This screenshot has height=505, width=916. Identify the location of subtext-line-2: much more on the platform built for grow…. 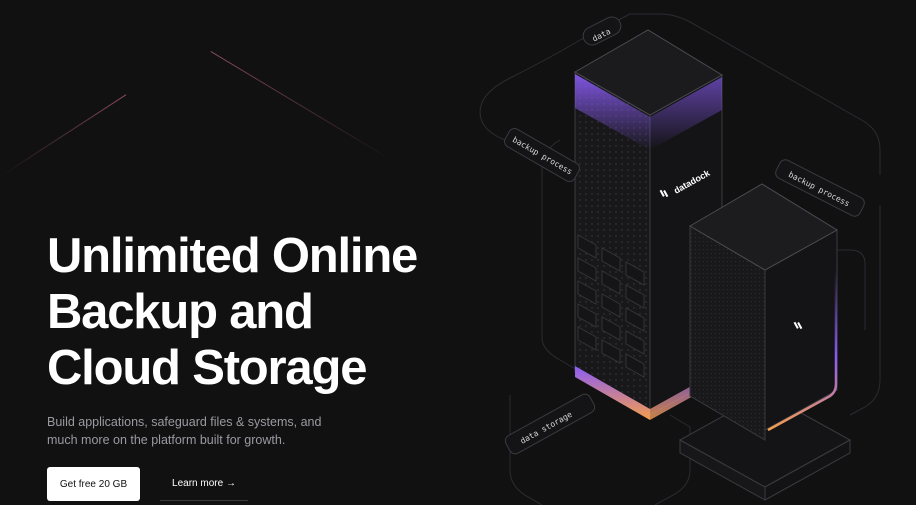
(166, 440).